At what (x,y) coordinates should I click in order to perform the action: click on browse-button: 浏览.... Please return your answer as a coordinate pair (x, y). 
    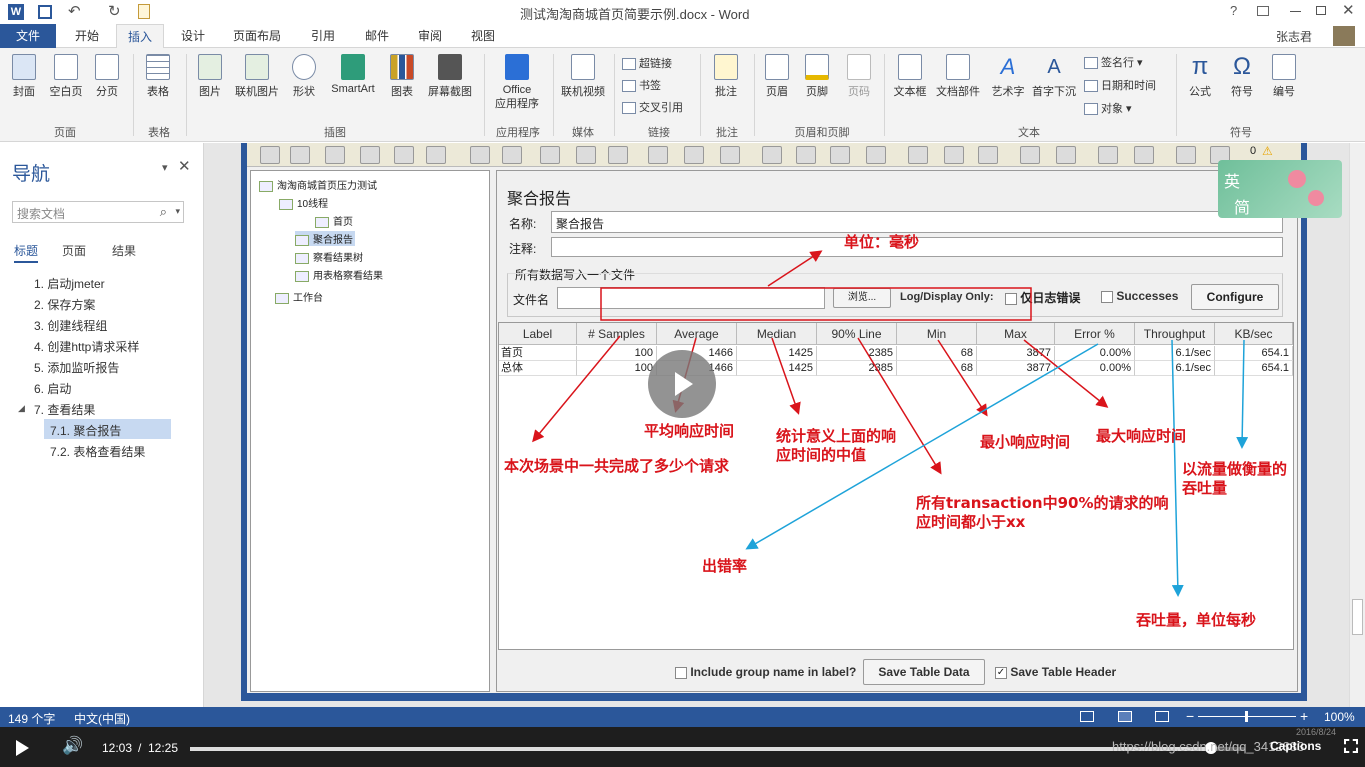
    Looking at the image, I should click on (862, 298).